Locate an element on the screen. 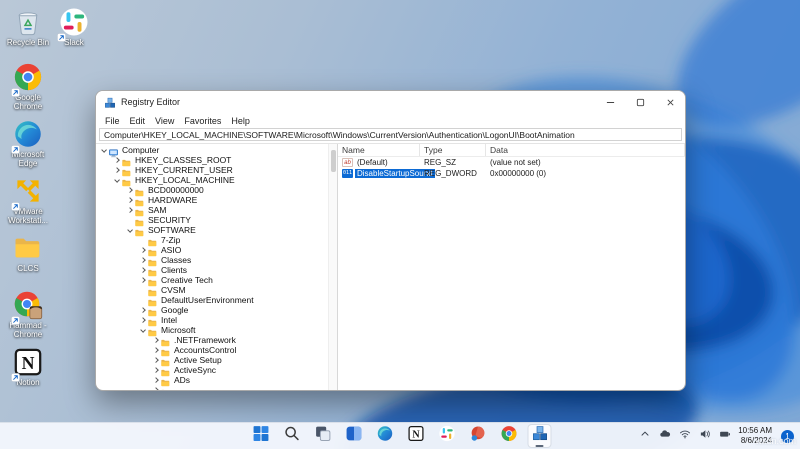 The width and height of the screenshot is (800, 449). taskbar-ccleaner-button is located at coordinates (478, 436).